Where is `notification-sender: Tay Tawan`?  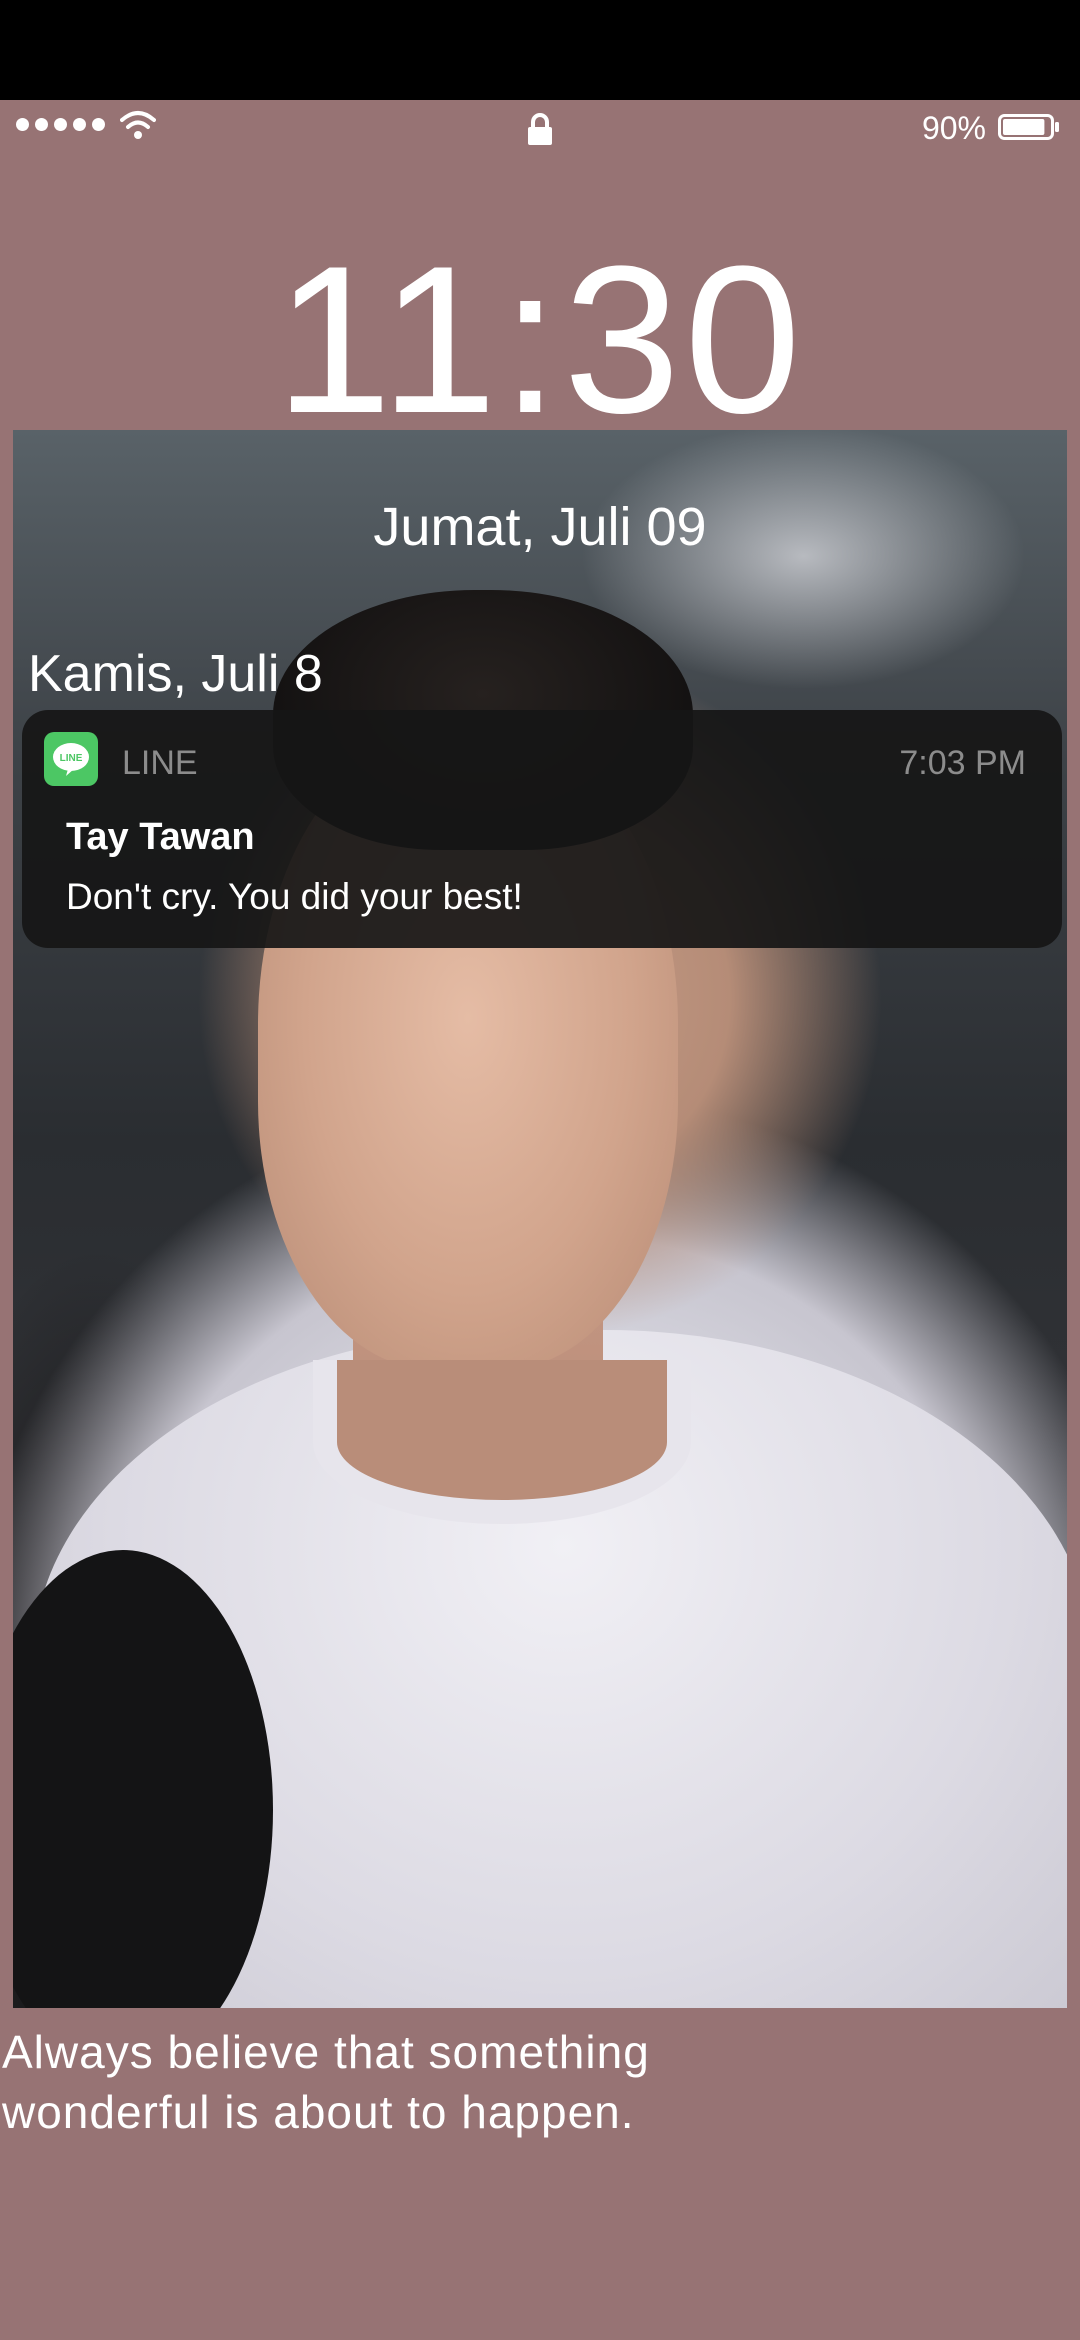 notification-sender: Tay Tawan is located at coordinates (160, 837).